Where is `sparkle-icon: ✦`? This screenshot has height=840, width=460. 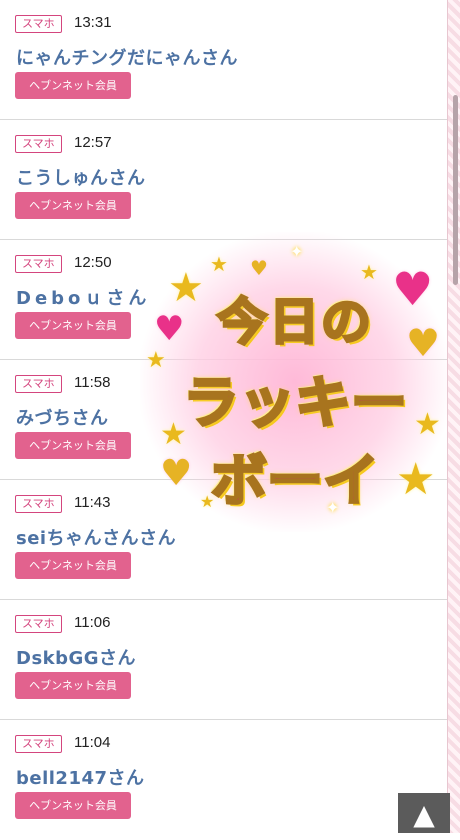
sparkle-icon: ✦ is located at coordinates (297, 251).